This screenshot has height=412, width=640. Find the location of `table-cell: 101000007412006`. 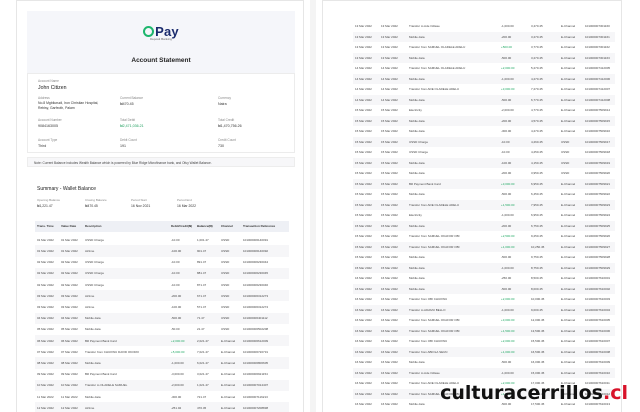

table-cell: 101000007412006 is located at coordinates (598, 78).